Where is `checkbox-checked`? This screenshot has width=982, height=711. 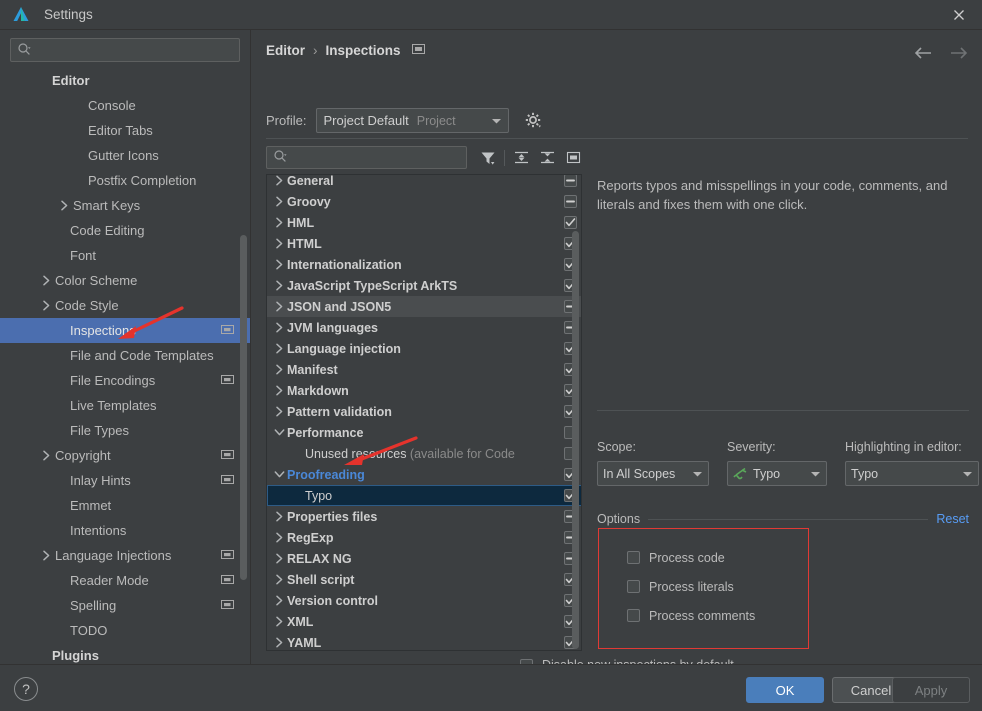
checkbox-checked is located at coordinates (570, 222).